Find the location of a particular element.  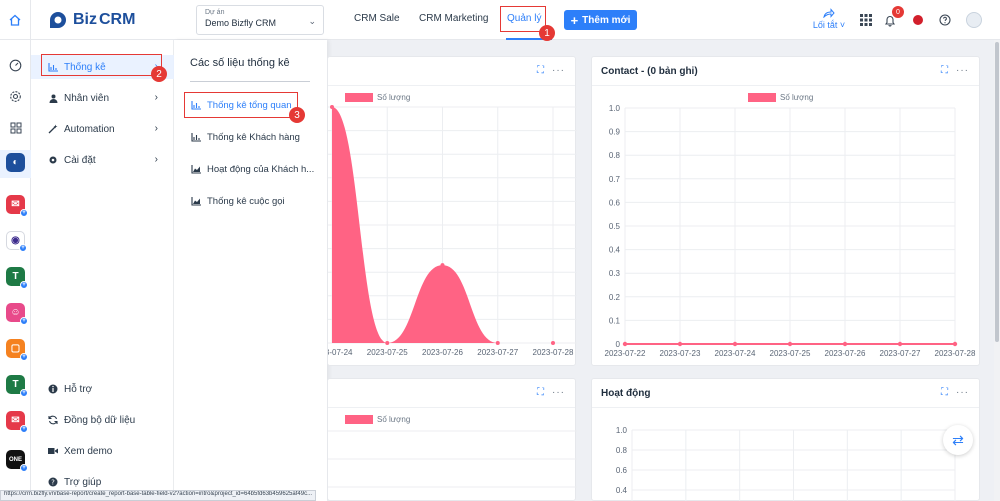

y-tick-label: 1.0 is located at coordinates (622, 430).